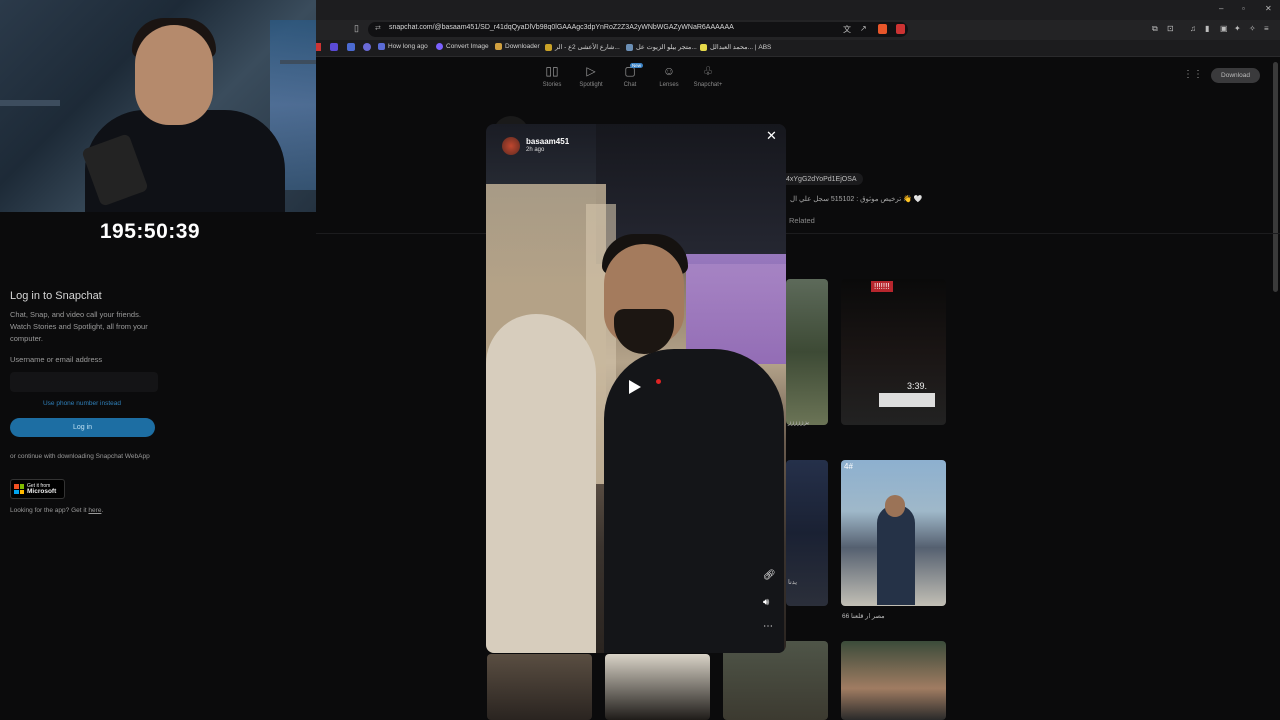  What do you see at coordinates (49, 510) in the screenshot?
I see `get-app-prefix: Looking for the app? Get it` at bounding box center [49, 510].